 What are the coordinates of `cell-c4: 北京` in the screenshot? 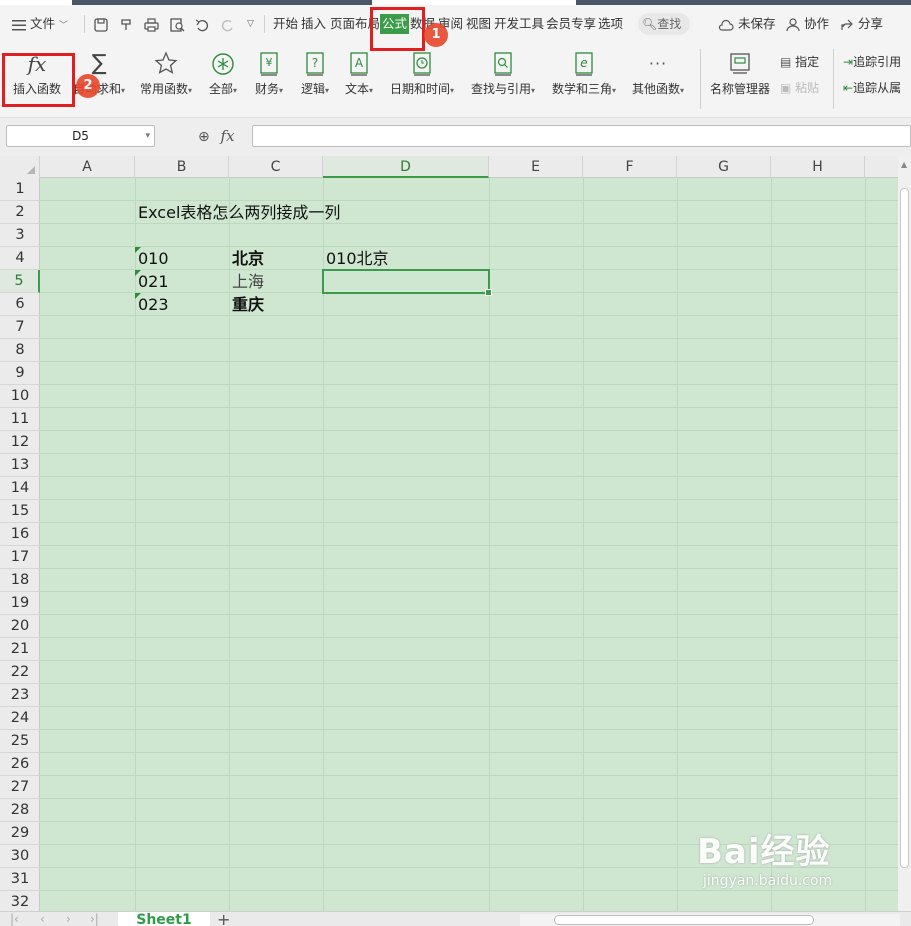 It's located at (246, 258).